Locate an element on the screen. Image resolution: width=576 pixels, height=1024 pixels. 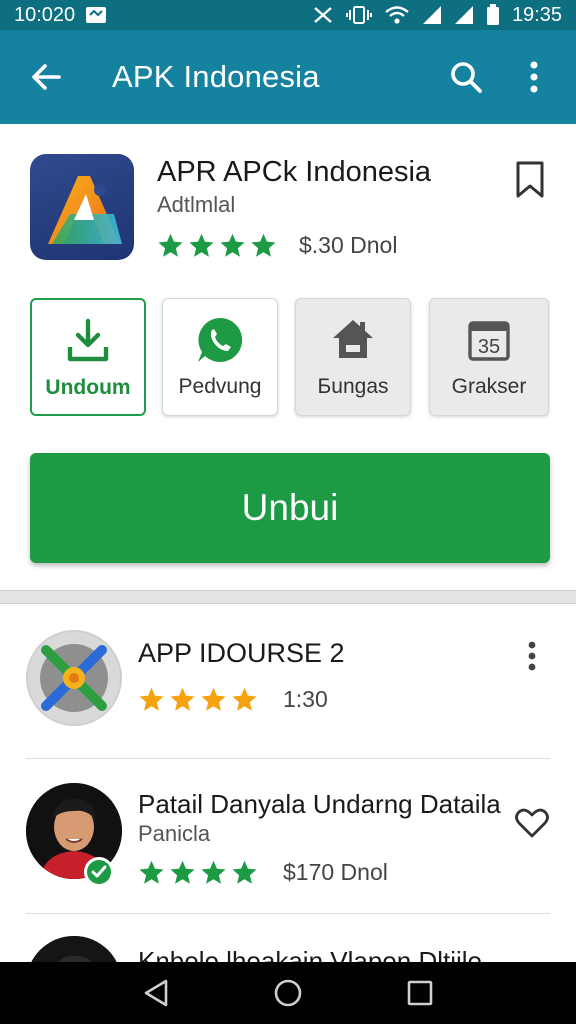
app-logo-icon is located at coordinates (82, 207).